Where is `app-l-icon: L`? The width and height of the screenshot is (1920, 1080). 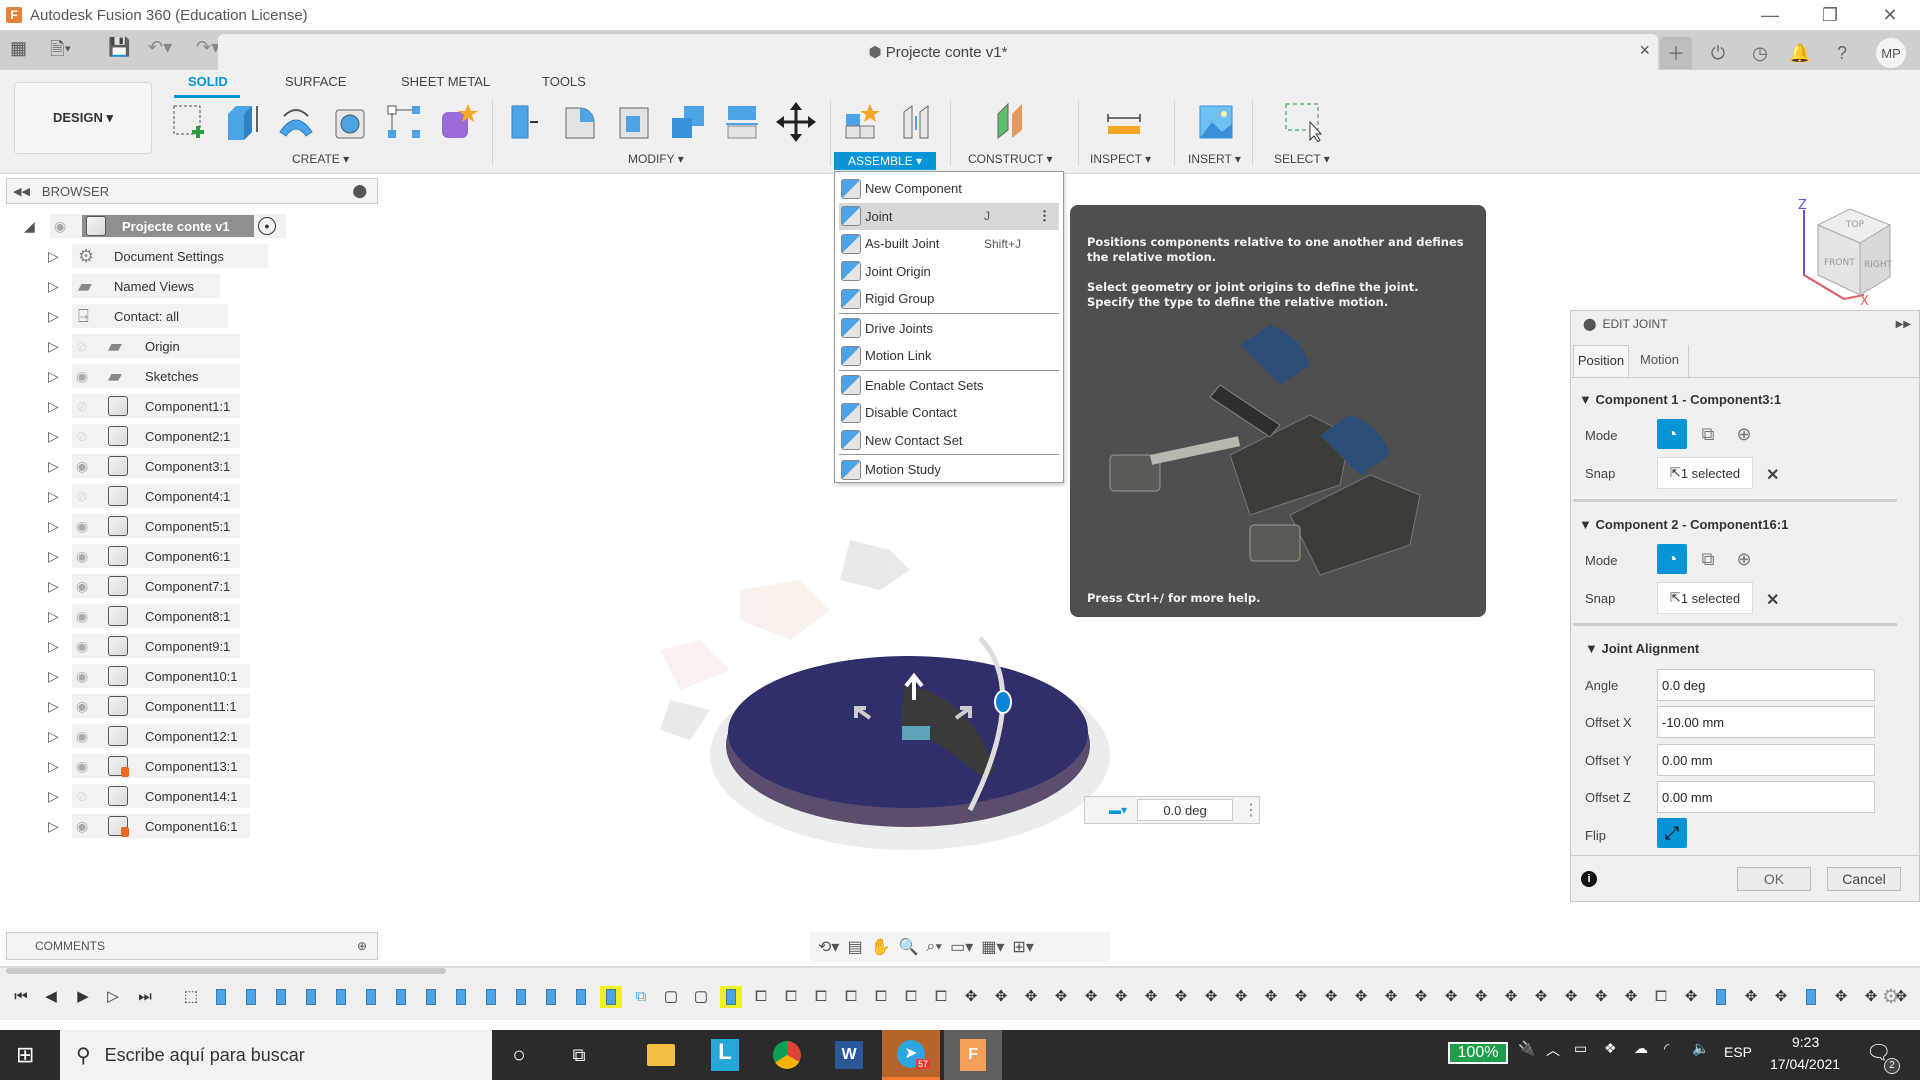 app-l-icon: L is located at coordinates (725, 1055).